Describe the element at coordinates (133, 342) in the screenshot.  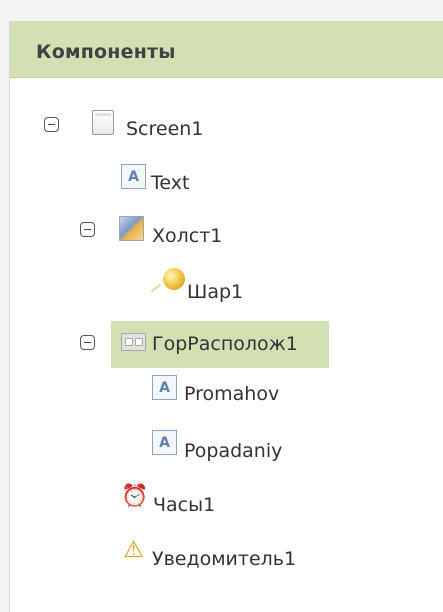
I see `horizontal-arrangement-icon` at that location.